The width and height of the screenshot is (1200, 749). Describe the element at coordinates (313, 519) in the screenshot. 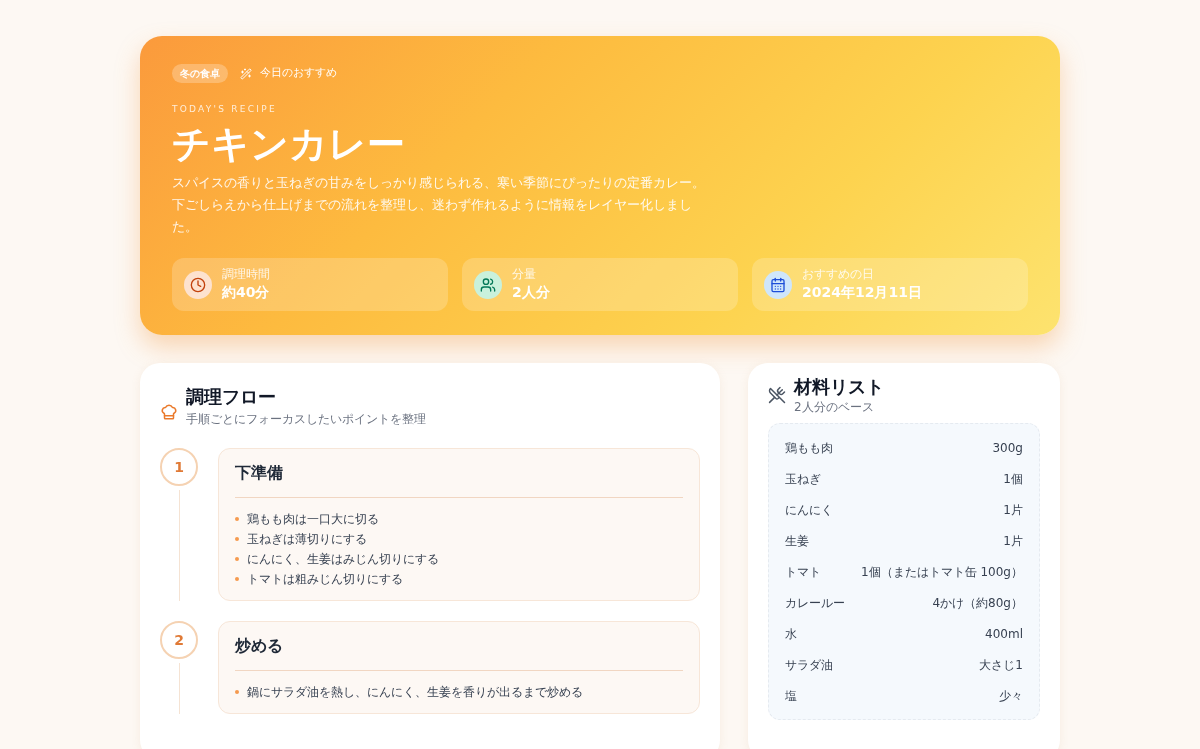

I see `step-item: 鶏もも肉は一口大に切る` at that location.